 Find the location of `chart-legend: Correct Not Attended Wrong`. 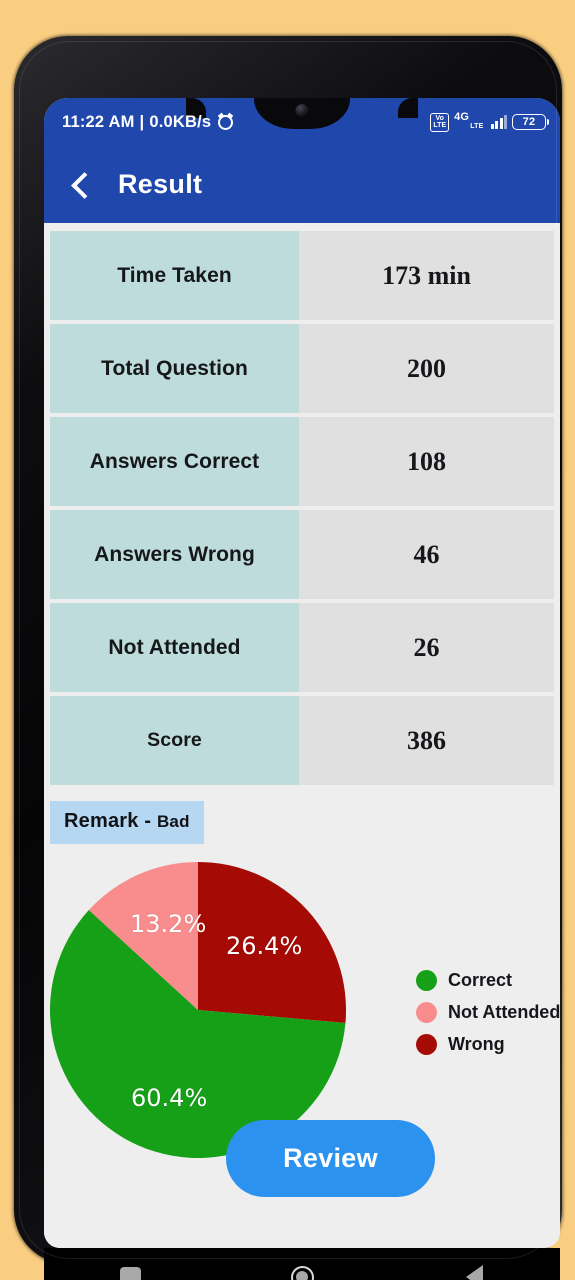

chart-legend: Correct Not Attended Wrong is located at coordinates (488, 1012).